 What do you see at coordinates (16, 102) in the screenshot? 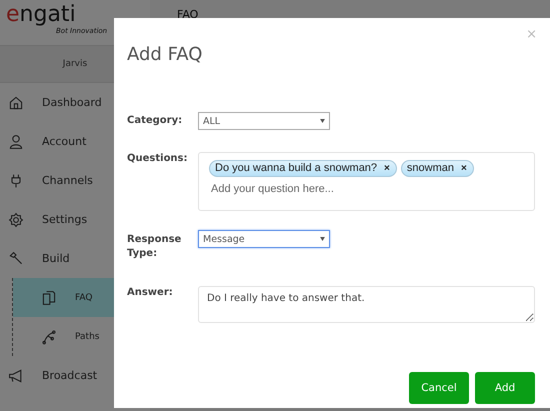
I see `home-icon` at bounding box center [16, 102].